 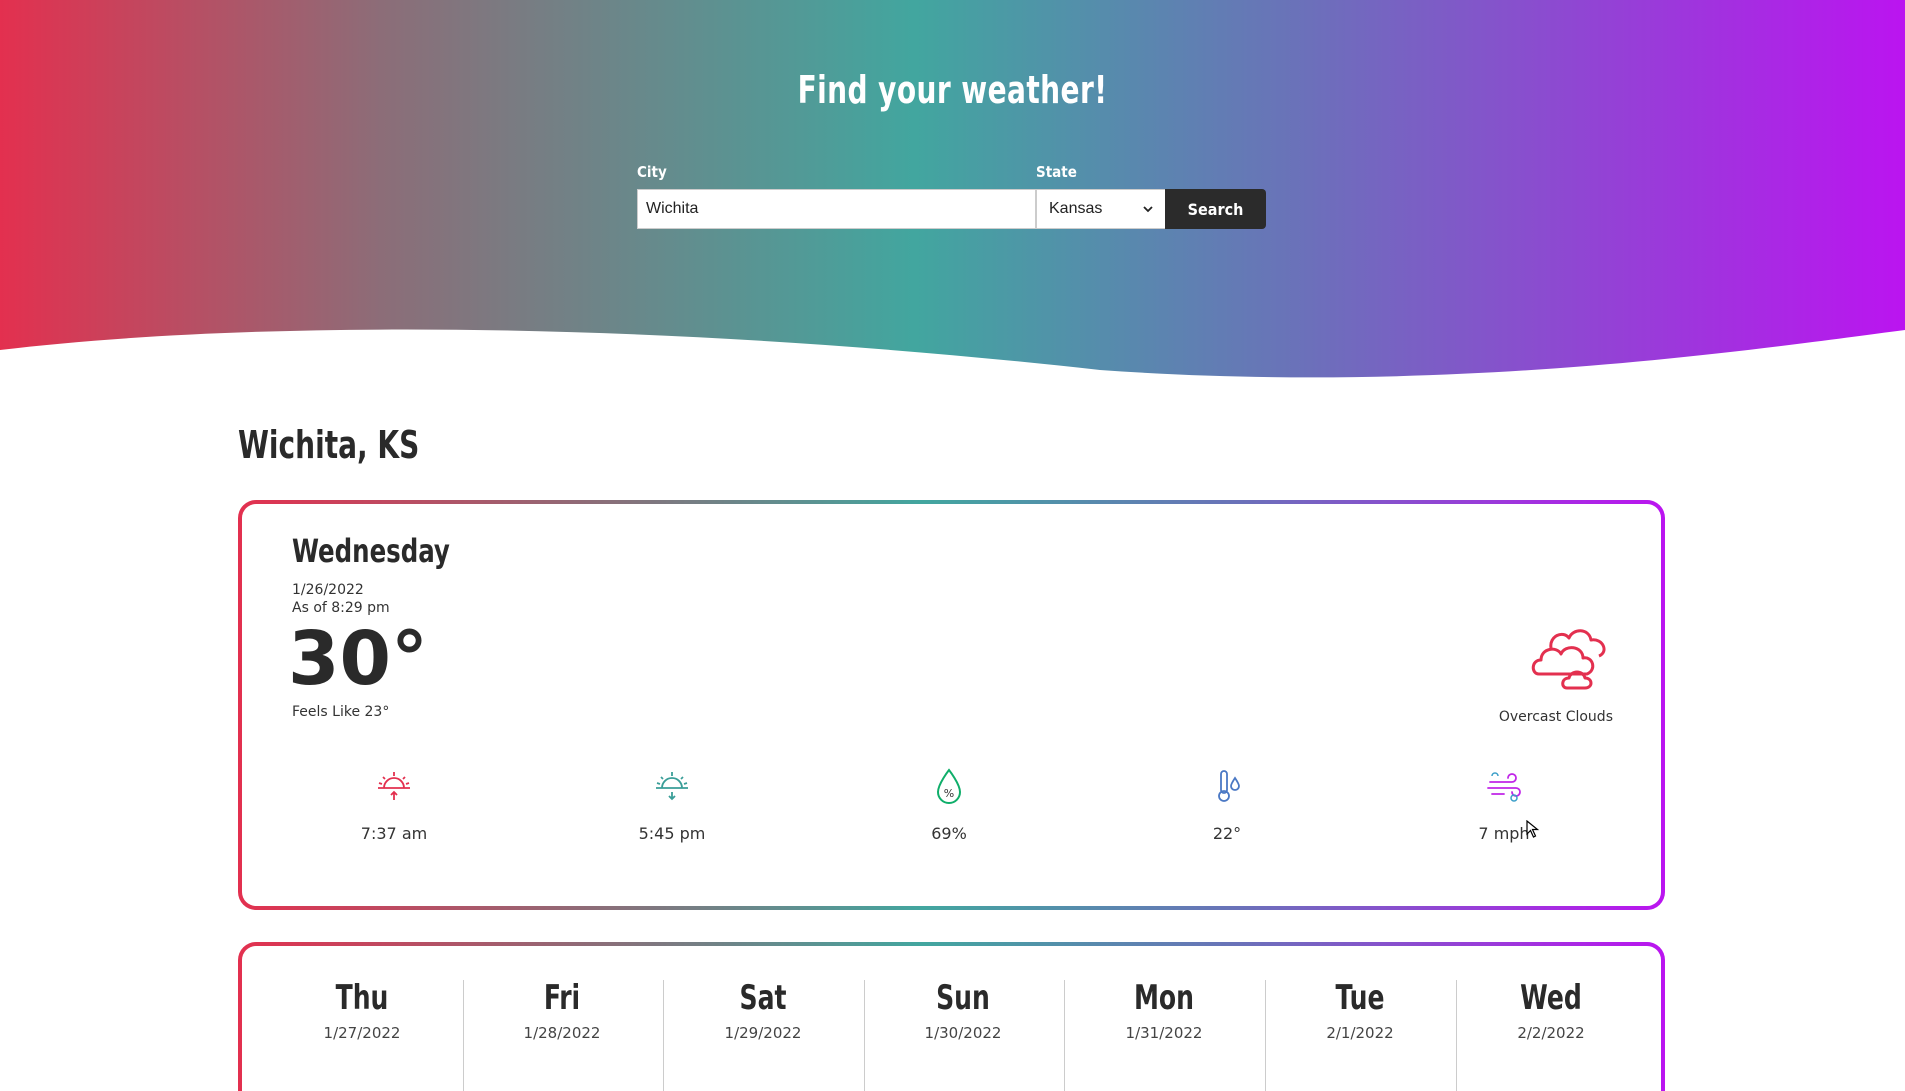 I want to click on forecast-day: Sun 1/30/2022, so click(x=963, y=1010).